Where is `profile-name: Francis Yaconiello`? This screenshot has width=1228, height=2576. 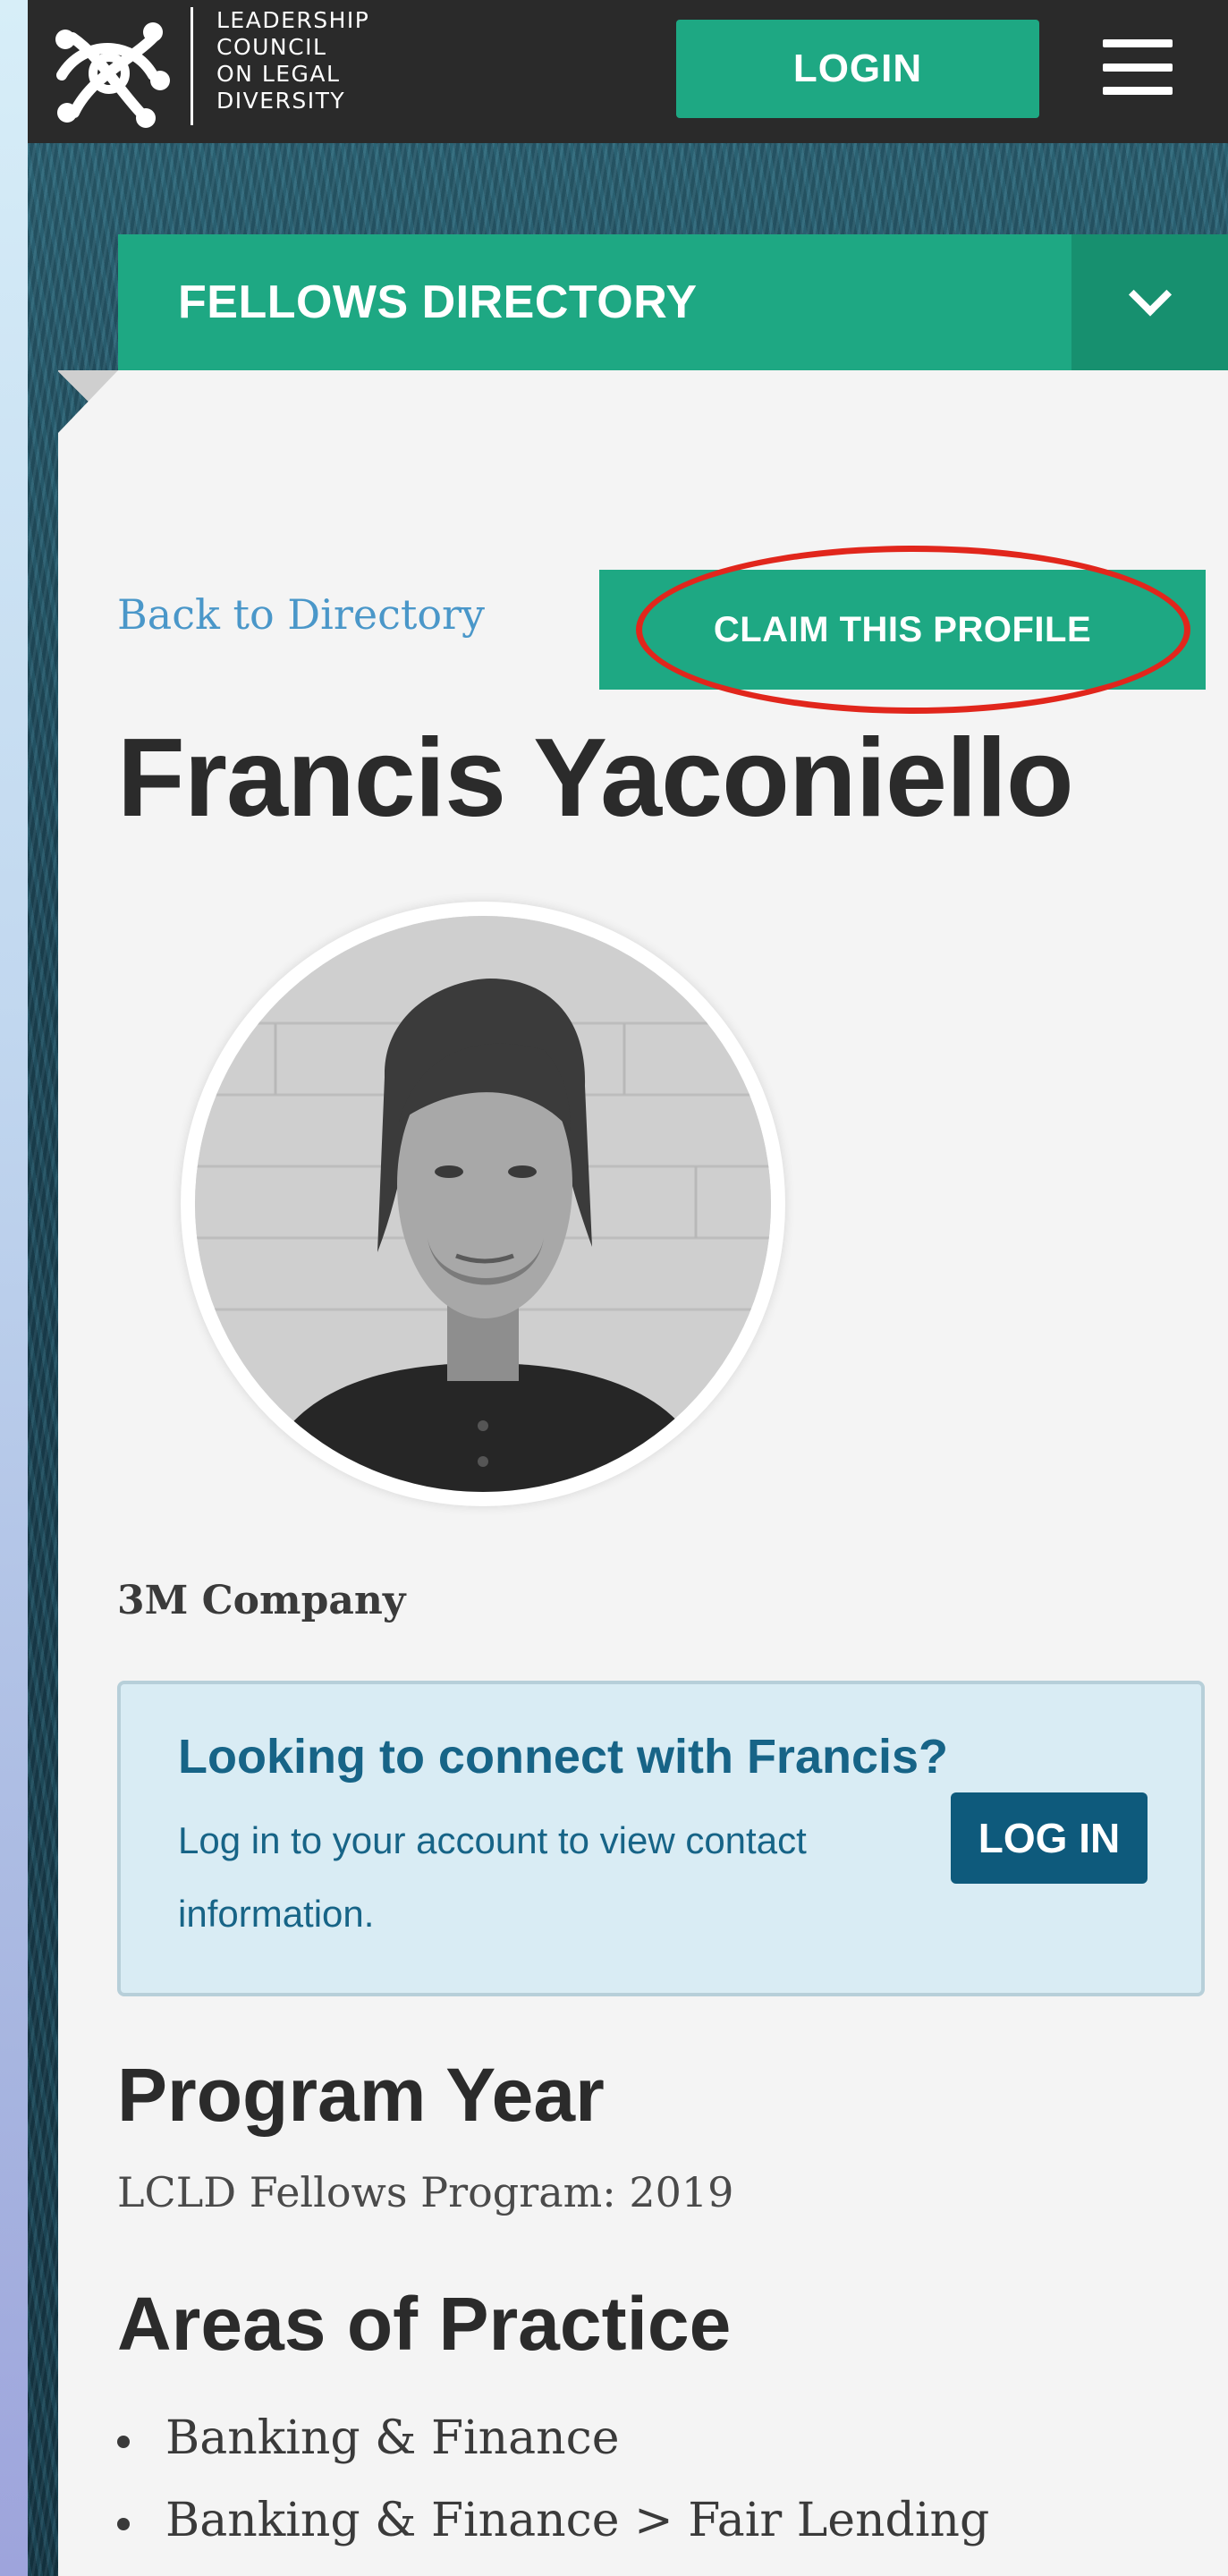 profile-name: Francis Yaconiello is located at coordinates (595, 778).